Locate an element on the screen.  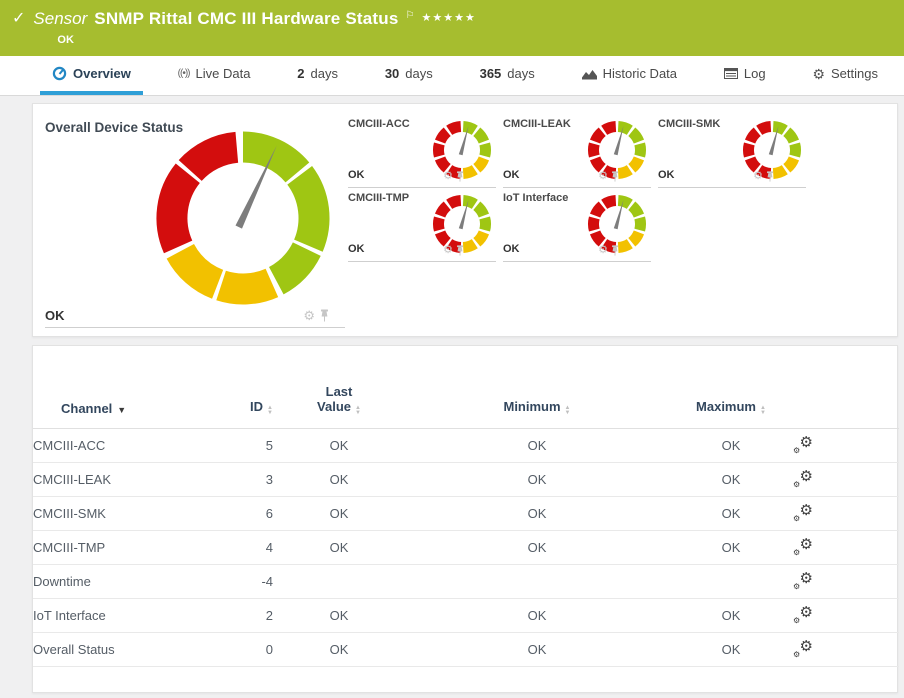
channel-name-cell: Downtime is located at coordinates (122, 581).